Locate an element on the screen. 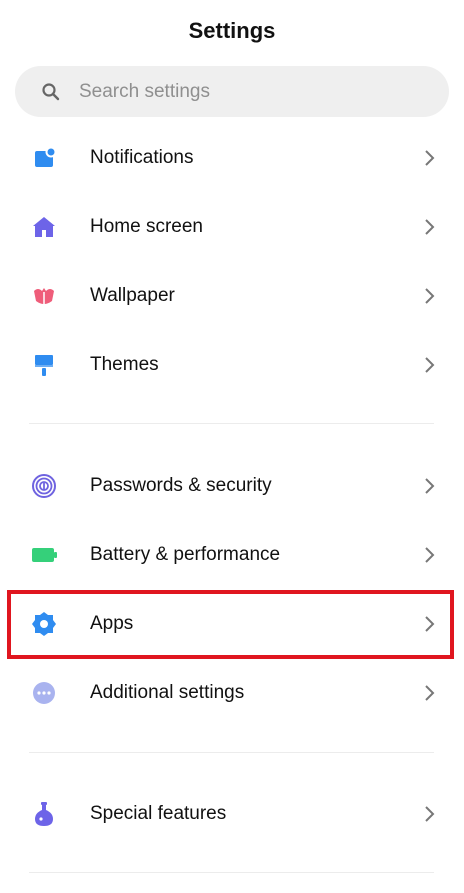 The image size is (464, 893). search-bar: Search settings is located at coordinates (232, 91).